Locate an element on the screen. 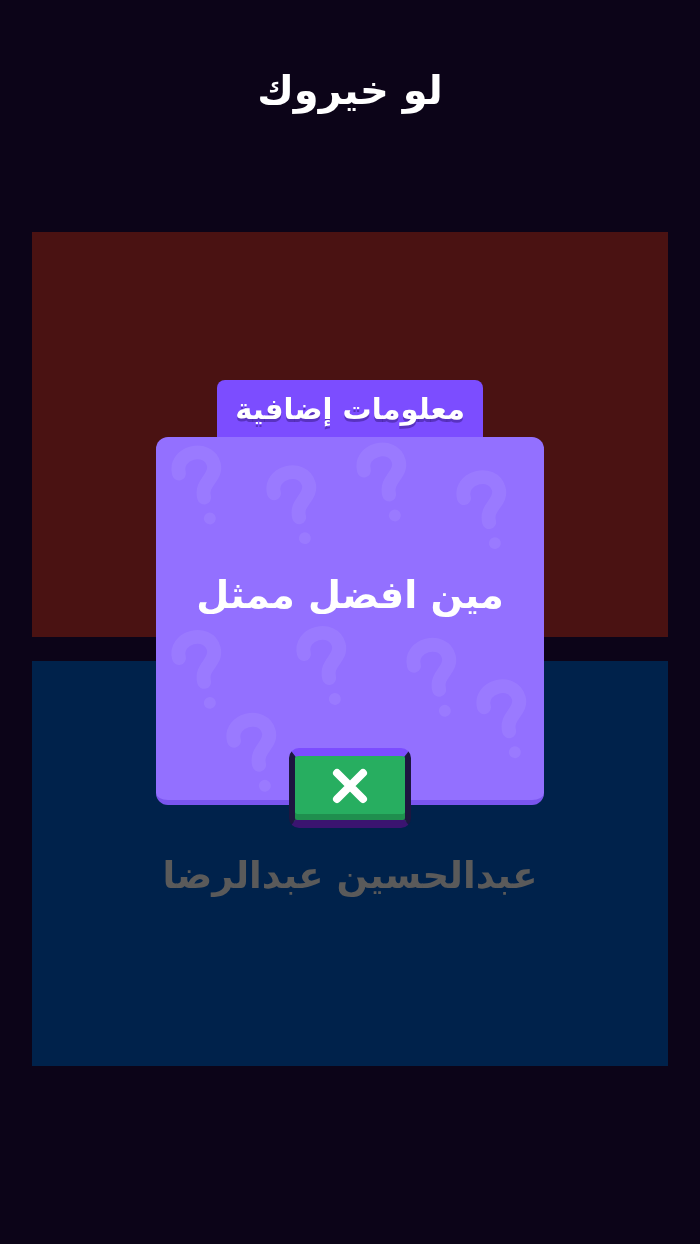 The height and width of the screenshot is (1244, 700). game-title: لو خيروك is located at coordinates (350, 91).